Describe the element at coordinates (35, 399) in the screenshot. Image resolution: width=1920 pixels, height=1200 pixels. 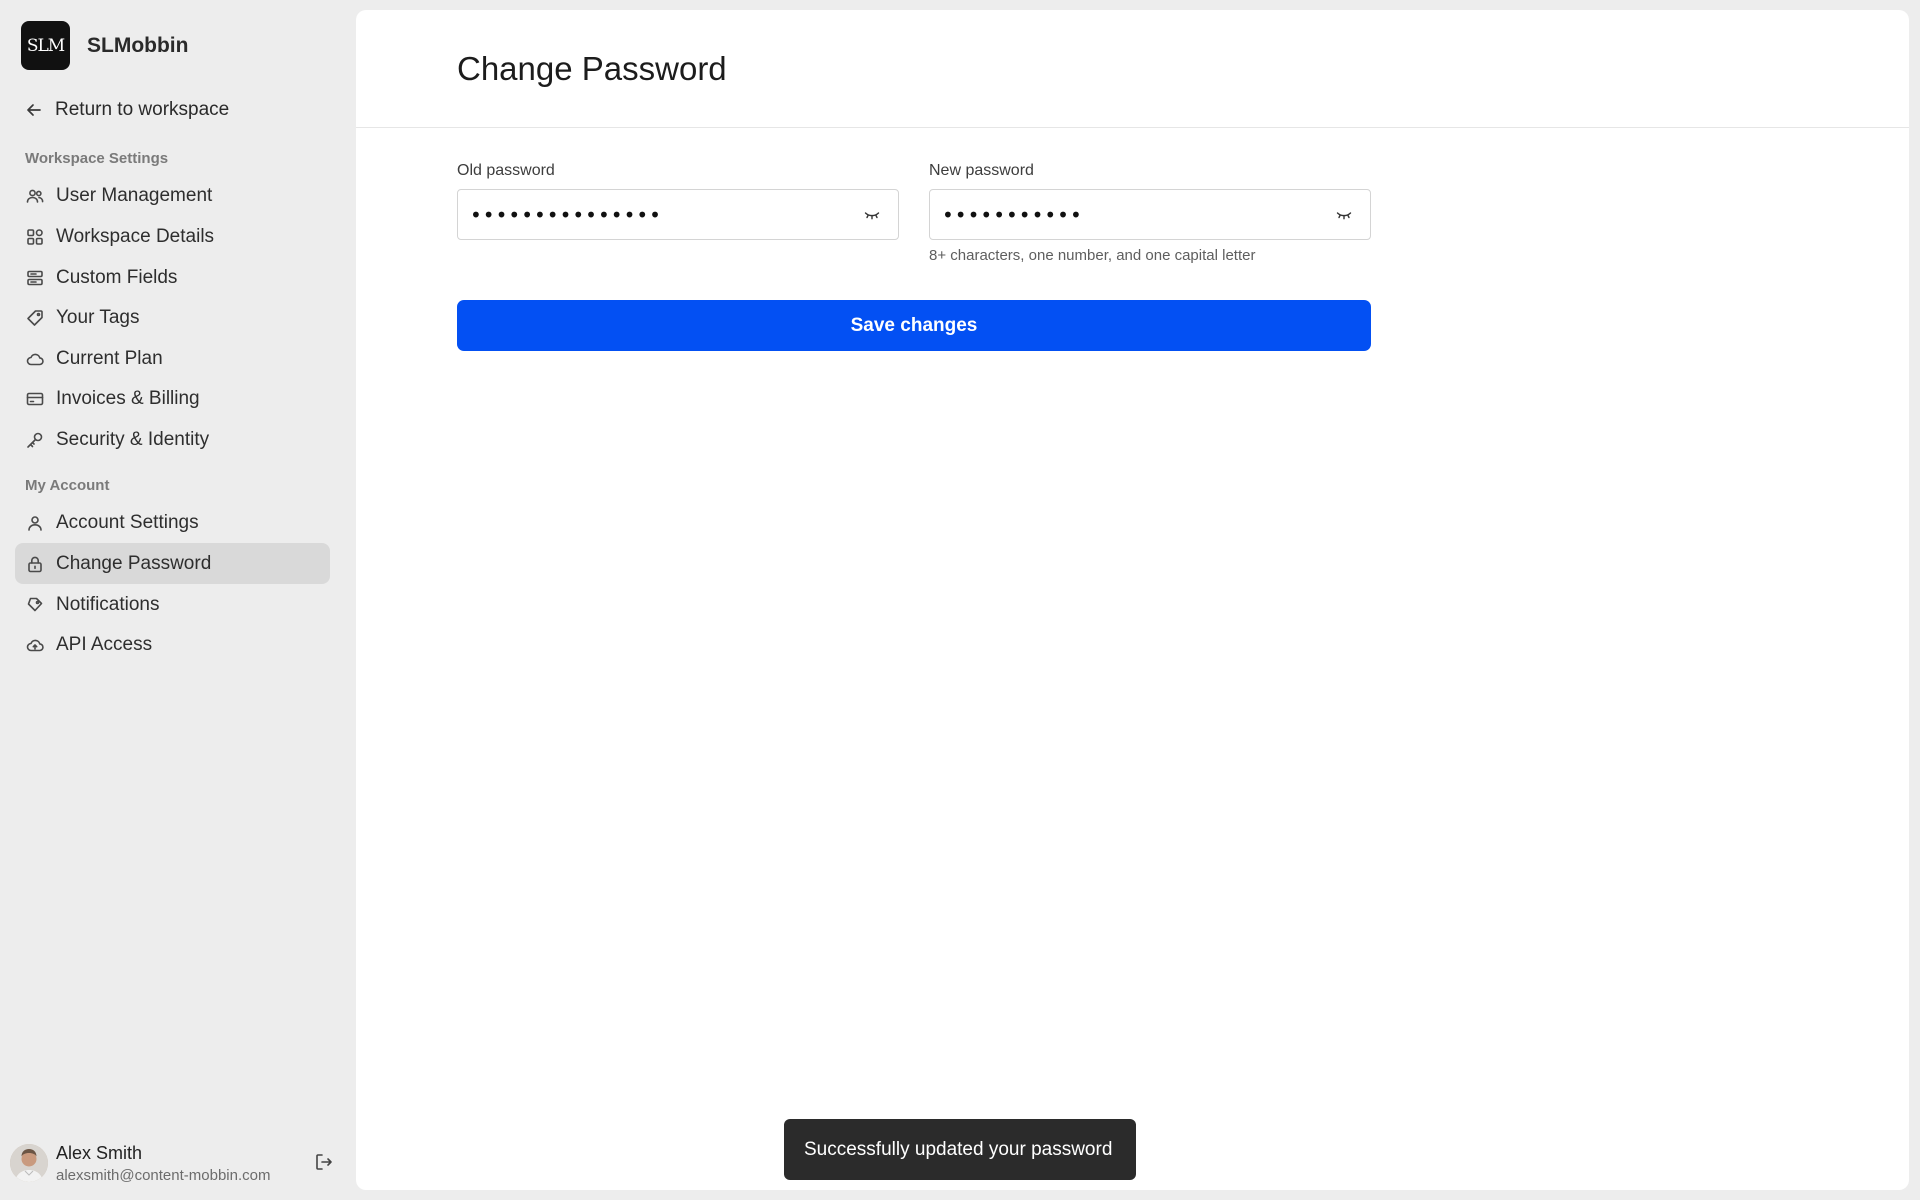
I see `card-icon` at that location.